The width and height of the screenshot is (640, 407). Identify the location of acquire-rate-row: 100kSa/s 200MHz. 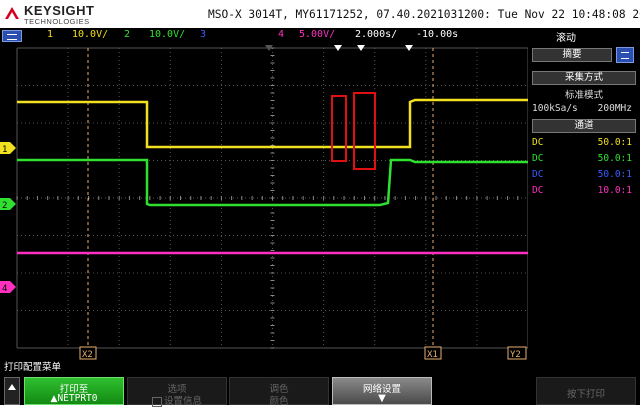
(584, 110).